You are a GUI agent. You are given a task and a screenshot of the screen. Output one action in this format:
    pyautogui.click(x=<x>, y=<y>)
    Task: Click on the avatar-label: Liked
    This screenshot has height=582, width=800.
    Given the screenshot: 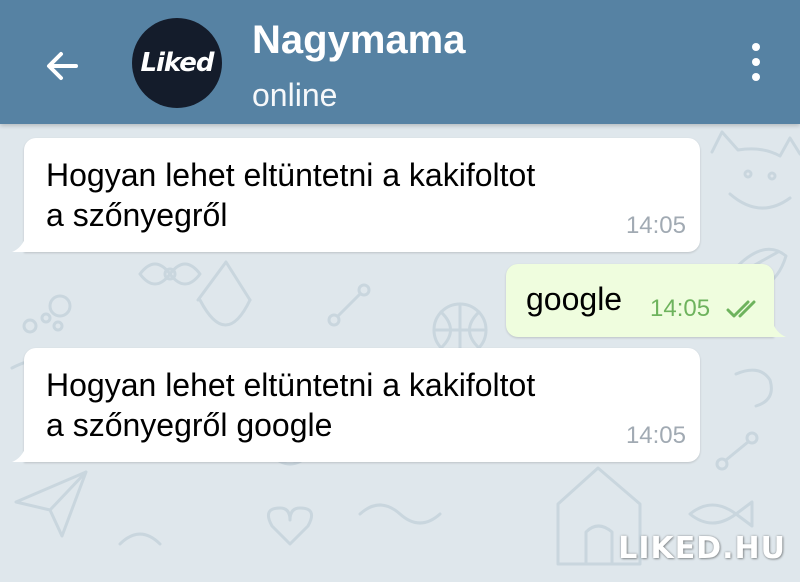 What is the action you would take?
    pyautogui.click(x=177, y=63)
    